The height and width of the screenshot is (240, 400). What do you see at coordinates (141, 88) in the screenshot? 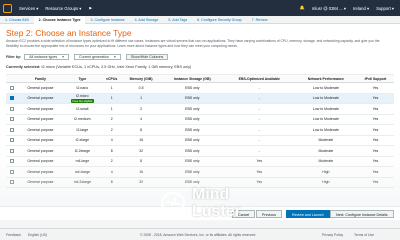
I see `cell-memory: 0.5` at bounding box center [141, 88].